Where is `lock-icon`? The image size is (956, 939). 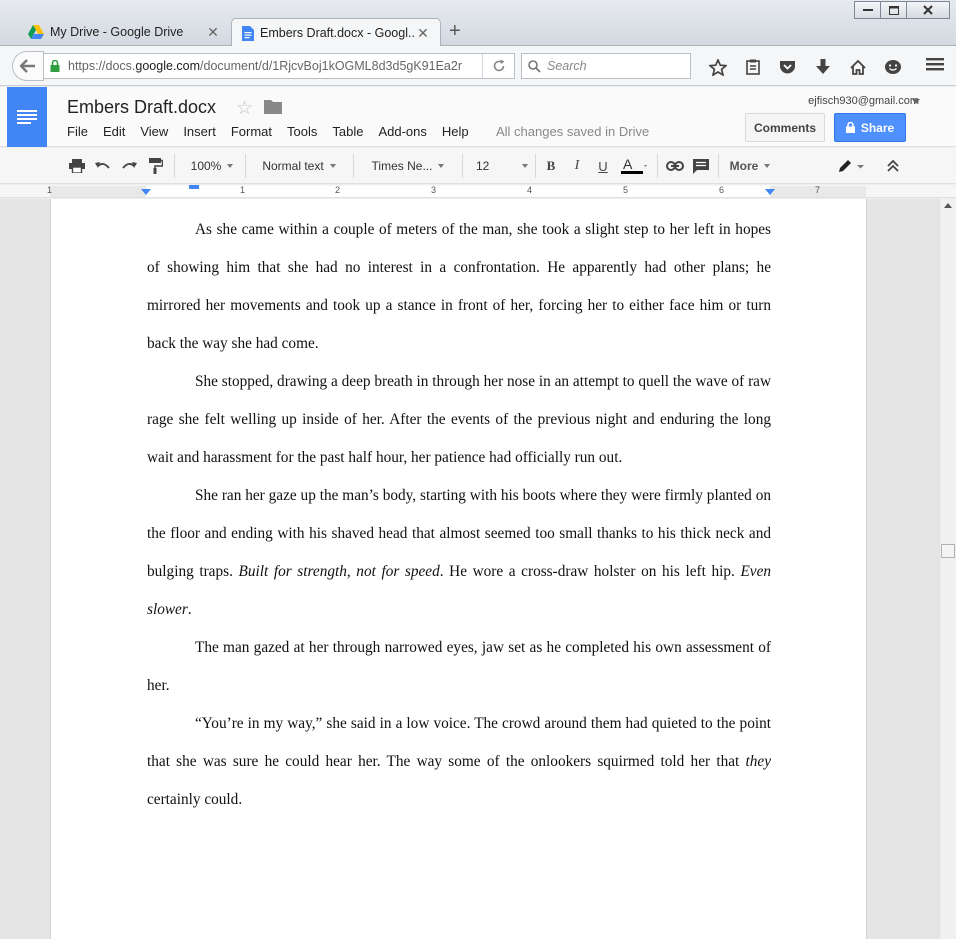
lock-icon is located at coordinates (850, 127).